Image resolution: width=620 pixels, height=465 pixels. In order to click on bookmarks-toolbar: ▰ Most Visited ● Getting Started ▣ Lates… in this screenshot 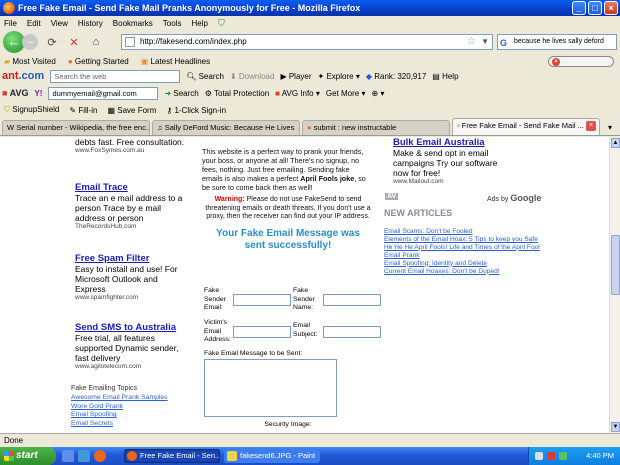, I will do `click(310, 61)`.